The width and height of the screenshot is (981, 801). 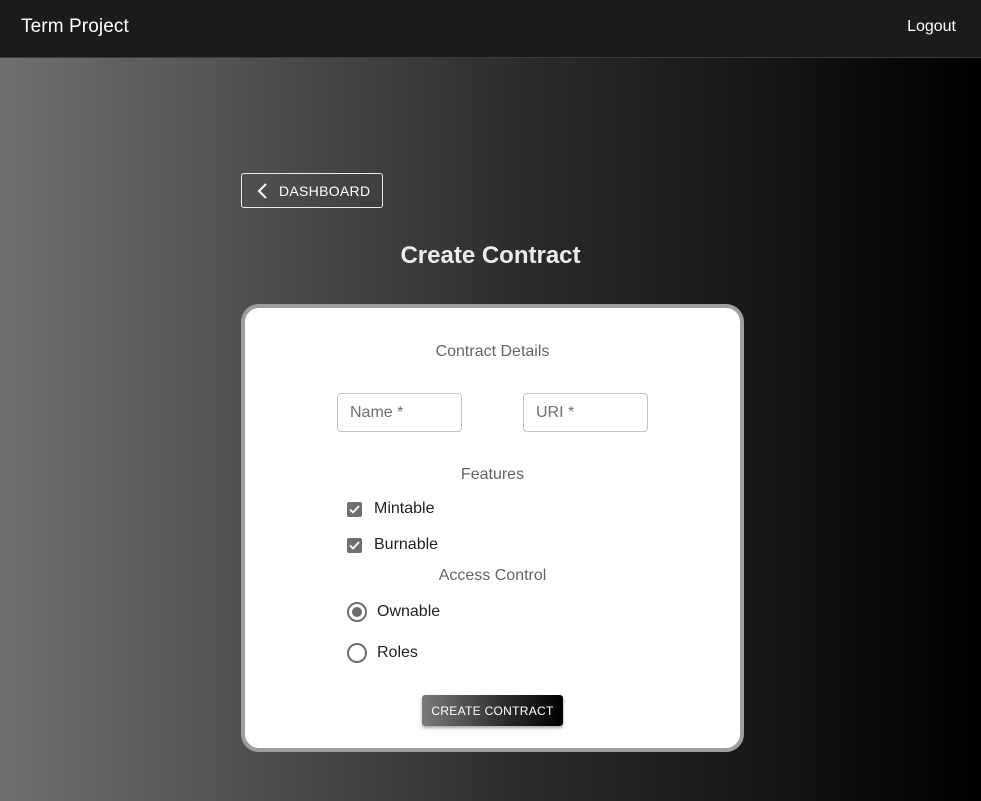 What do you see at coordinates (409, 611) in the screenshot?
I see `access-ownable-label: Ownable` at bounding box center [409, 611].